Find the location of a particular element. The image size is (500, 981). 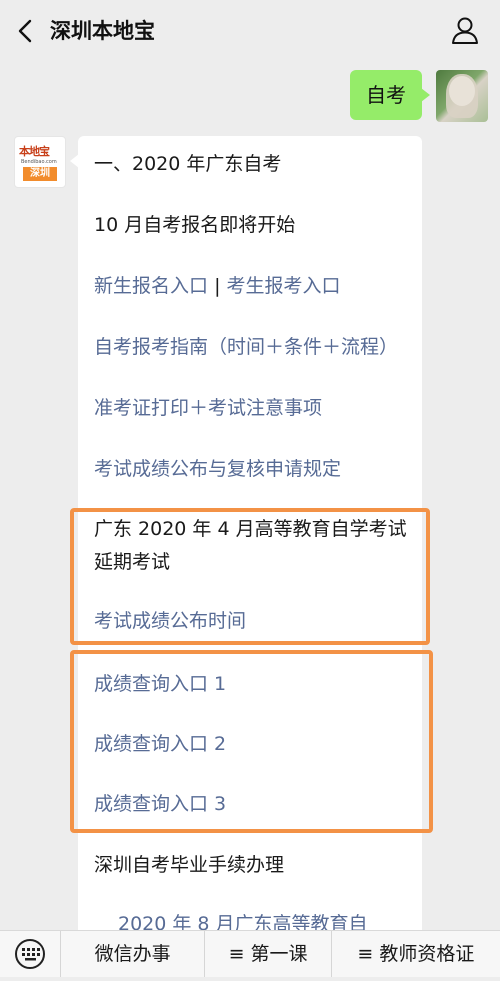

menu-item-label: 第一课 is located at coordinates (279, 954).